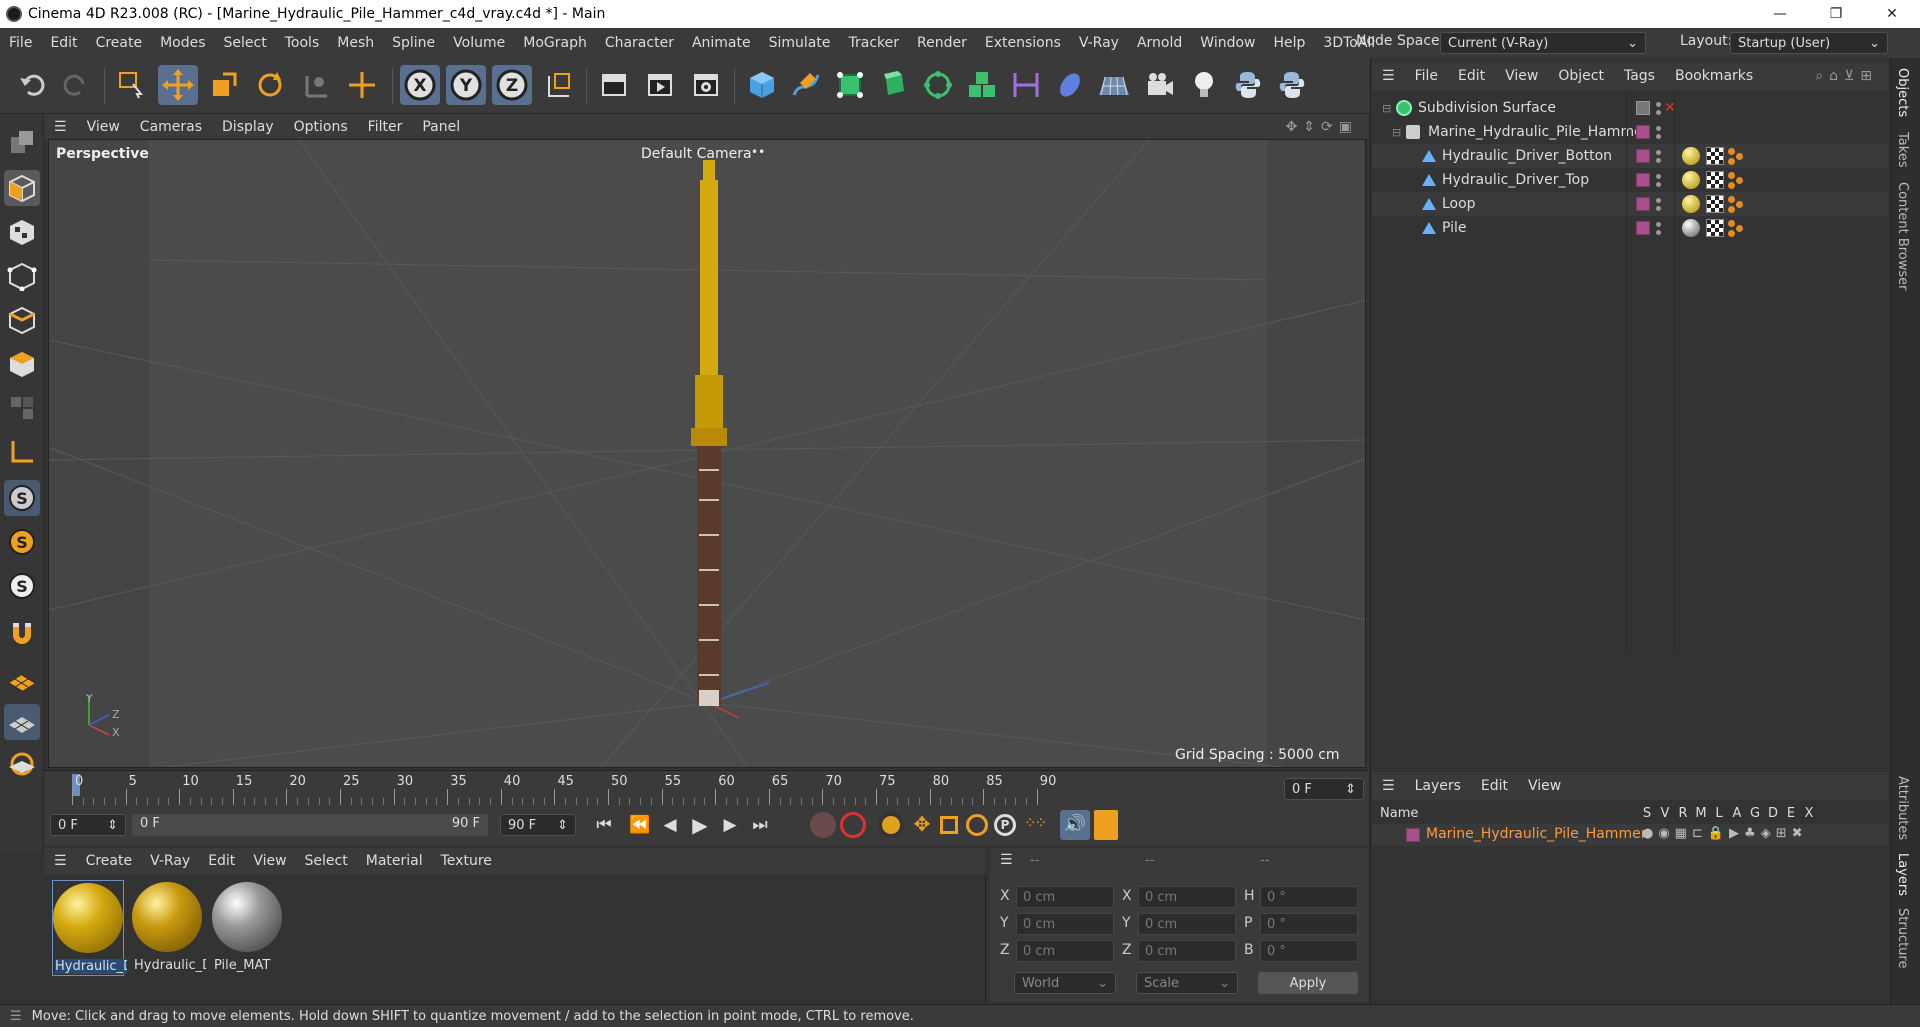  What do you see at coordinates (22, 680) in the screenshot?
I see `workplane-button` at bounding box center [22, 680].